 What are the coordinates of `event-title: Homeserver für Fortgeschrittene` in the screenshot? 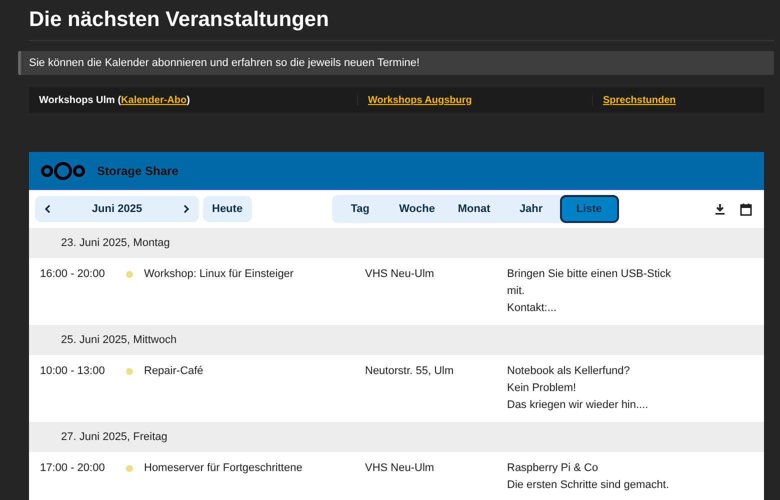 It's located at (254, 477).